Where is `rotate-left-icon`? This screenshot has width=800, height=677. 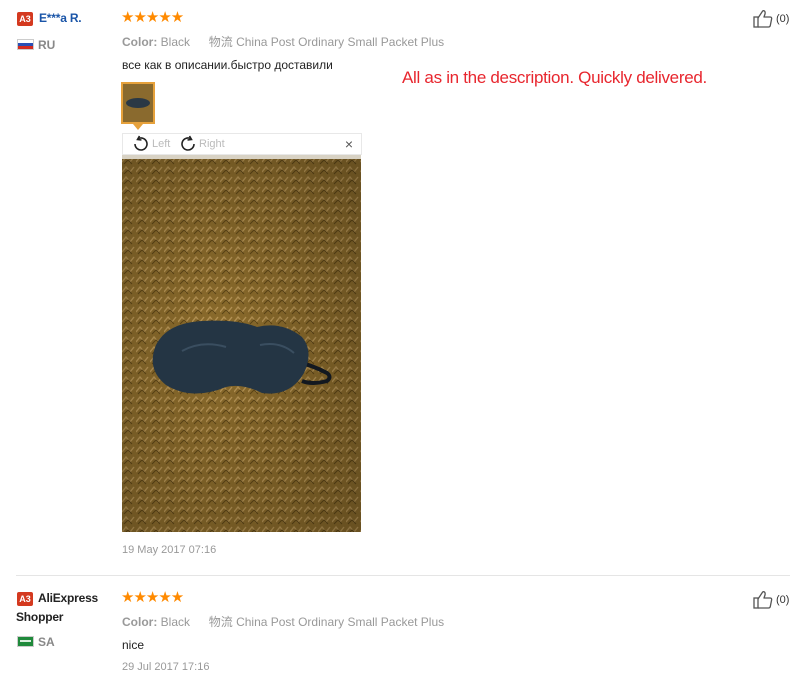
rotate-left-icon is located at coordinates (141, 143).